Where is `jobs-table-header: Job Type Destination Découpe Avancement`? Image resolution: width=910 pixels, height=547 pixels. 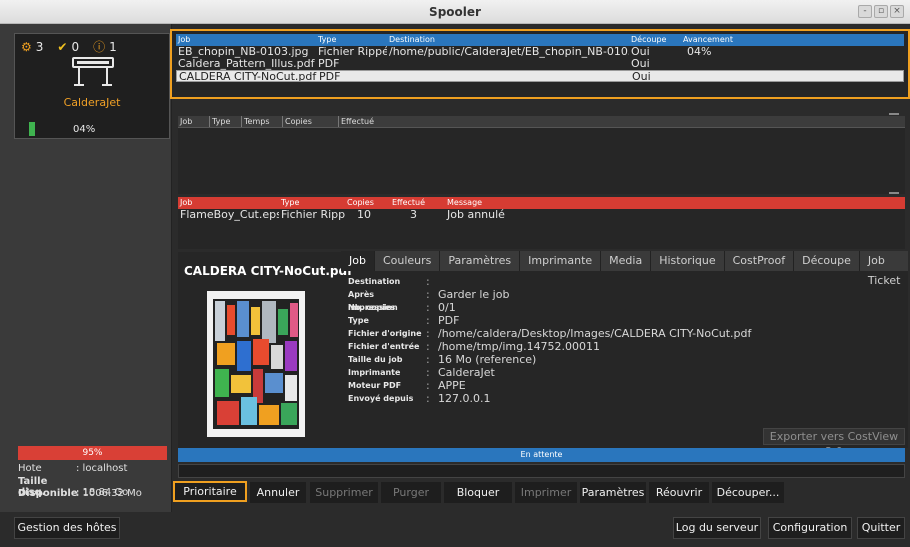
jobs-table-header: Job Type Destination Découpe Avancement is located at coordinates (540, 40).